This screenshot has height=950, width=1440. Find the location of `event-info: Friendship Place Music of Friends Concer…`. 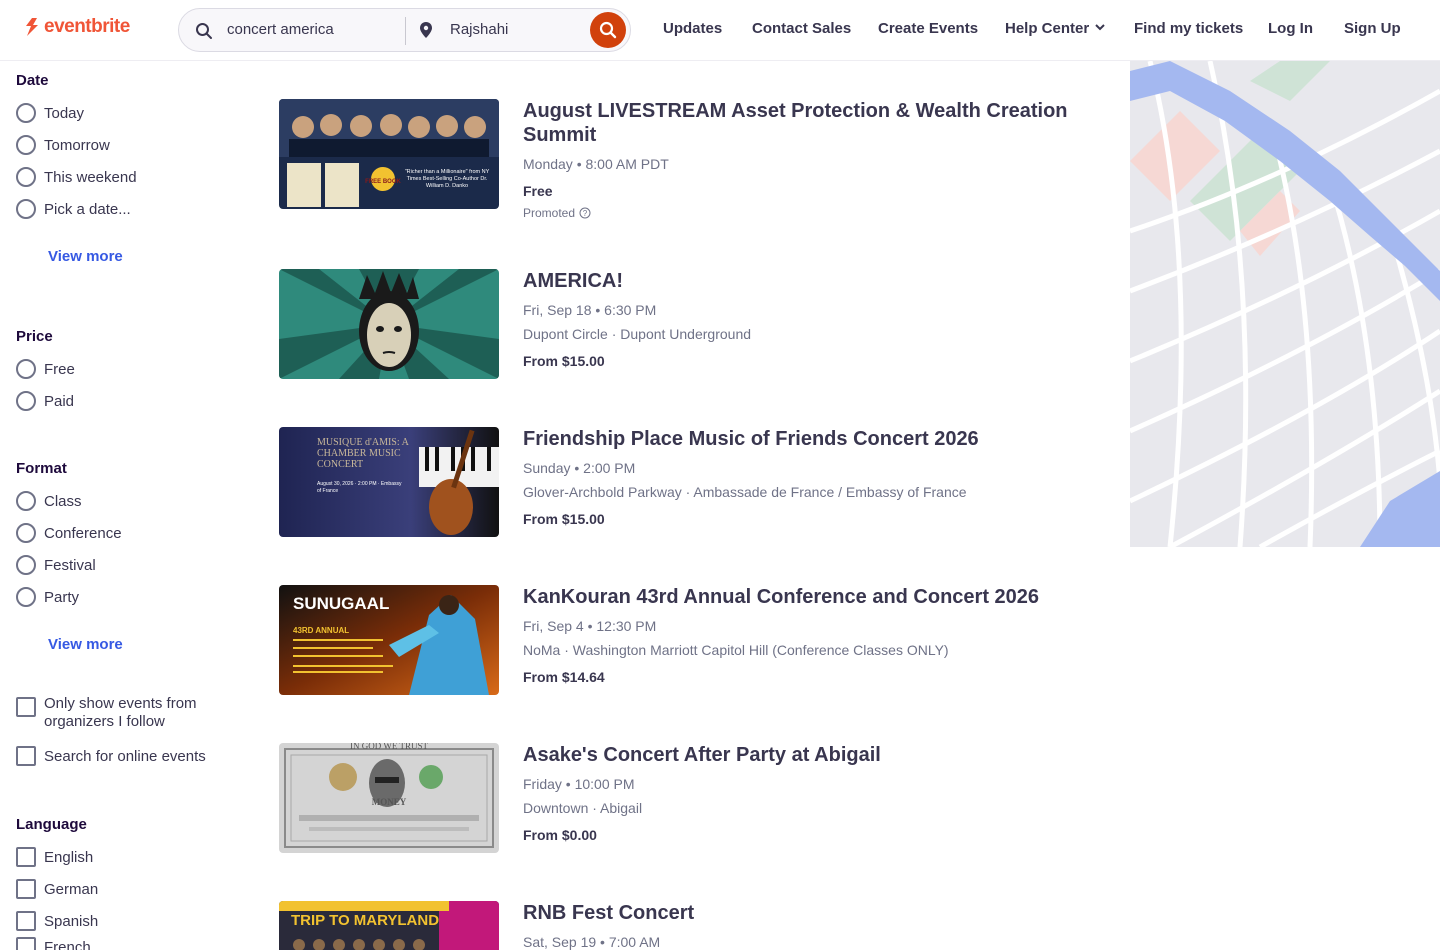

event-info: Friendship Place Music of Friends Concer… is located at coordinates (803, 477).